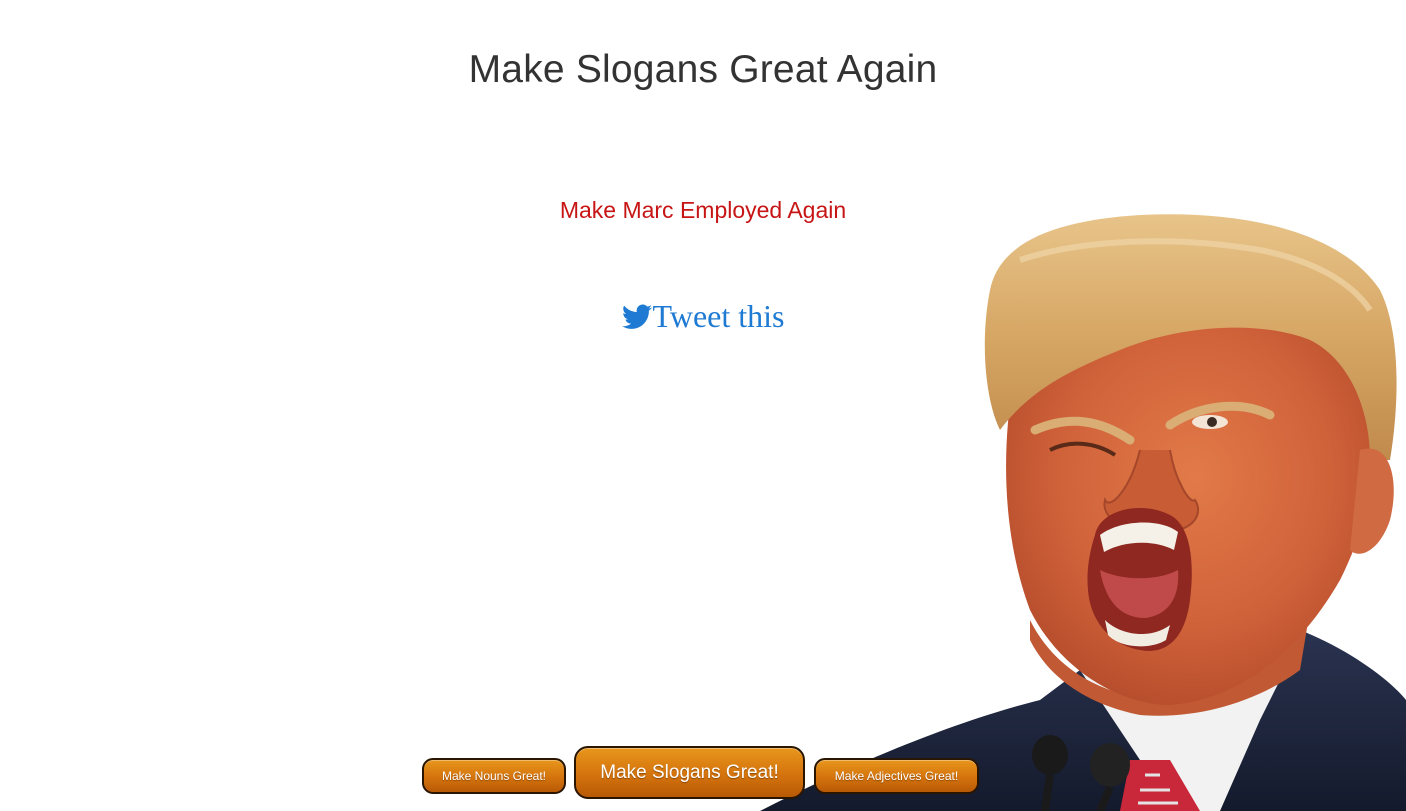  Describe the element at coordinates (494, 776) in the screenshot. I see `make-nouns-great-button: Make Nouns Great!` at that location.